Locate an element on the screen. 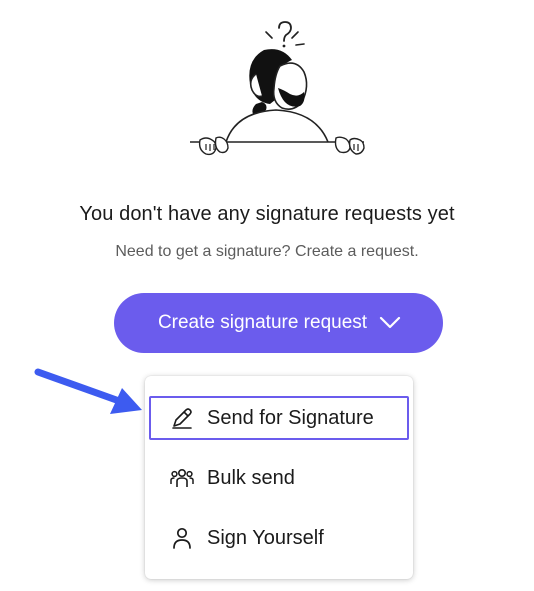  menu-item-label: Send for Signature is located at coordinates (290, 417).